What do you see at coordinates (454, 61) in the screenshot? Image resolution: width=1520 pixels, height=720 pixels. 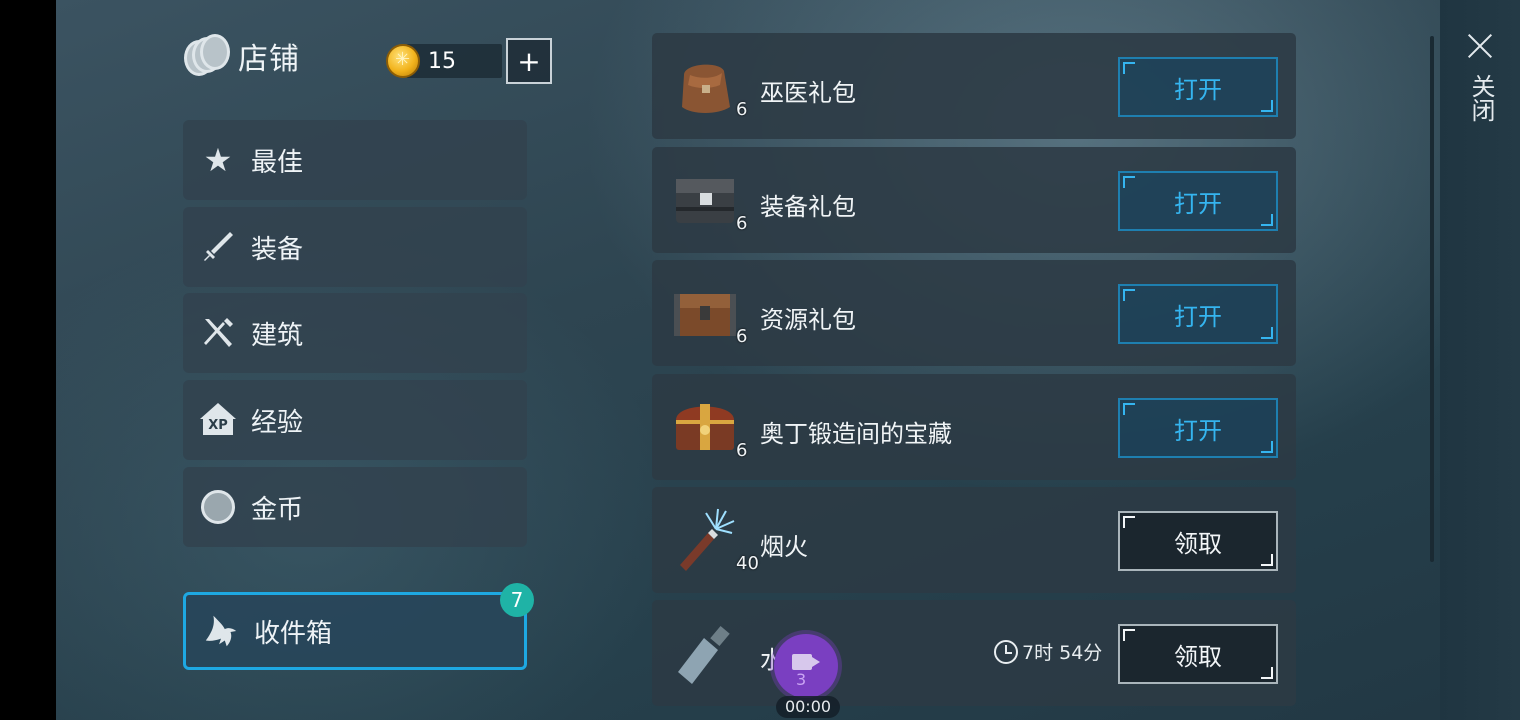 I see `gold-count: 15` at bounding box center [454, 61].